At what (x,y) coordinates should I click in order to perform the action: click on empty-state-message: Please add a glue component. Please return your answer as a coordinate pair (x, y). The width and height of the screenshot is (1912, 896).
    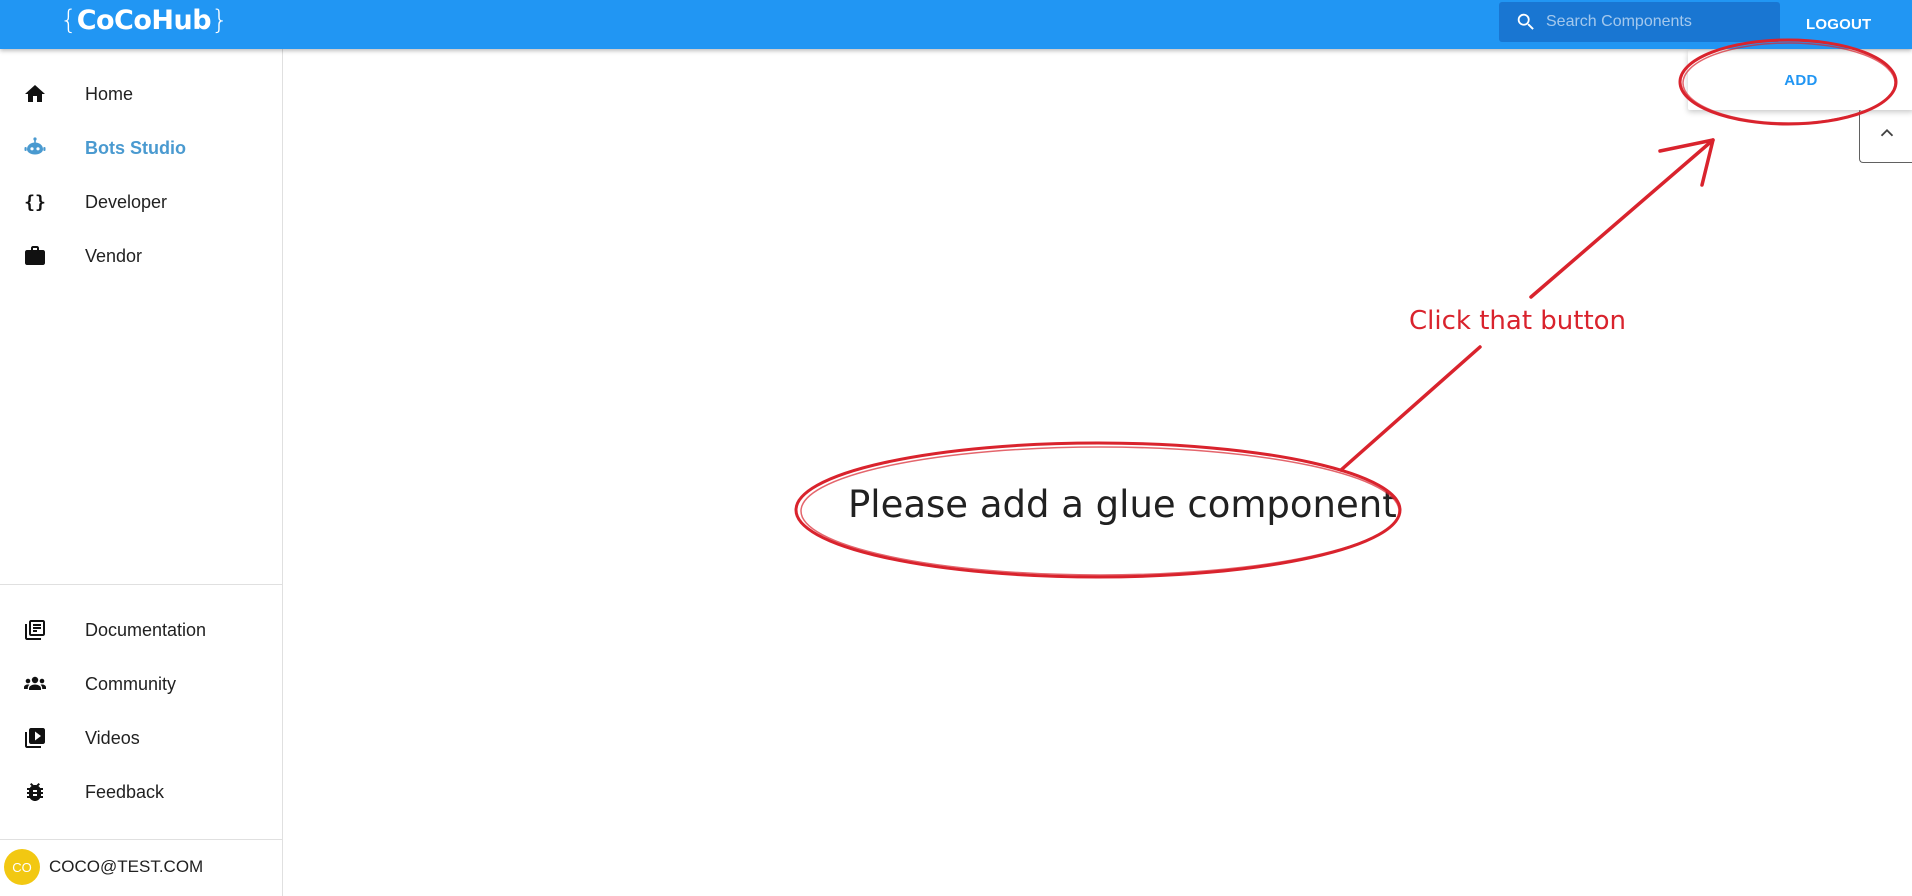
    Looking at the image, I should click on (1122, 504).